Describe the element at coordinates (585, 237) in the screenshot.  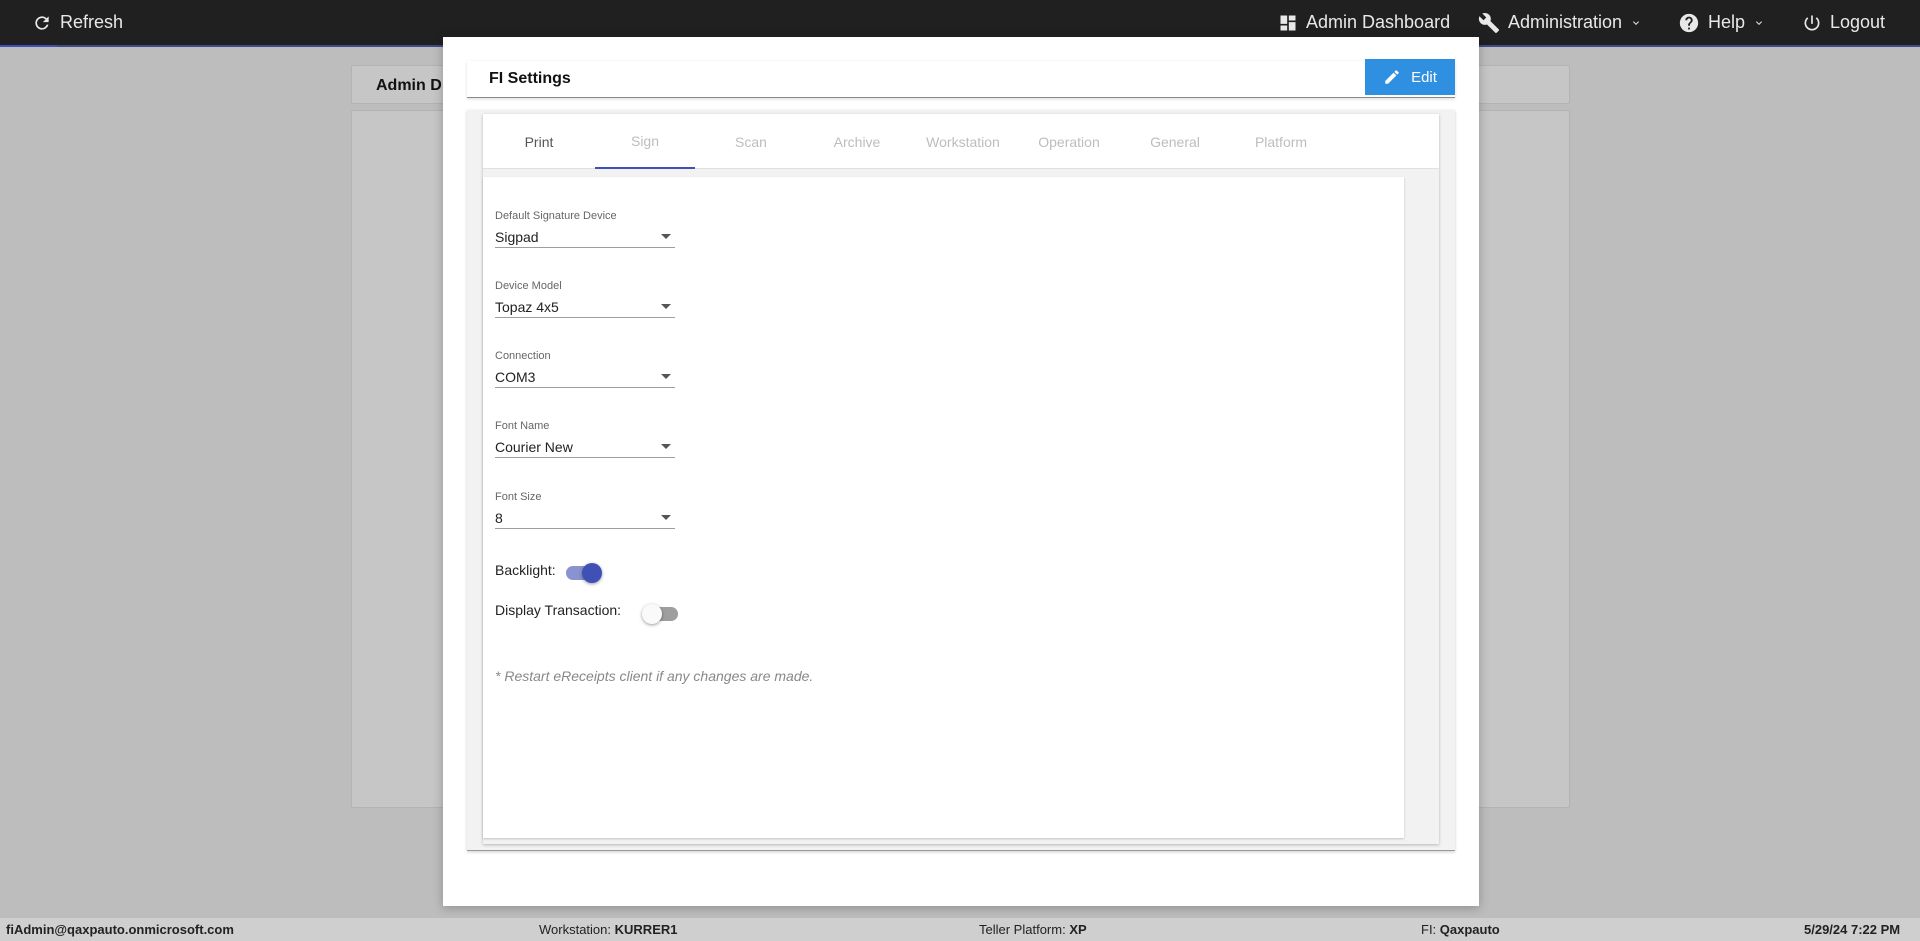
I see `default-signature-device-select: Sigpad` at that location.